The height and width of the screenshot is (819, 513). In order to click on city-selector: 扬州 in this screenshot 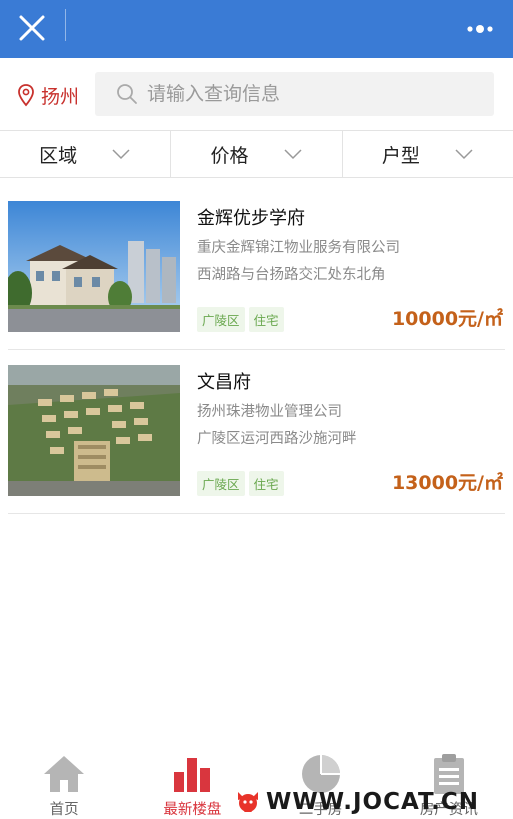, I will do `click(48, 95)`.